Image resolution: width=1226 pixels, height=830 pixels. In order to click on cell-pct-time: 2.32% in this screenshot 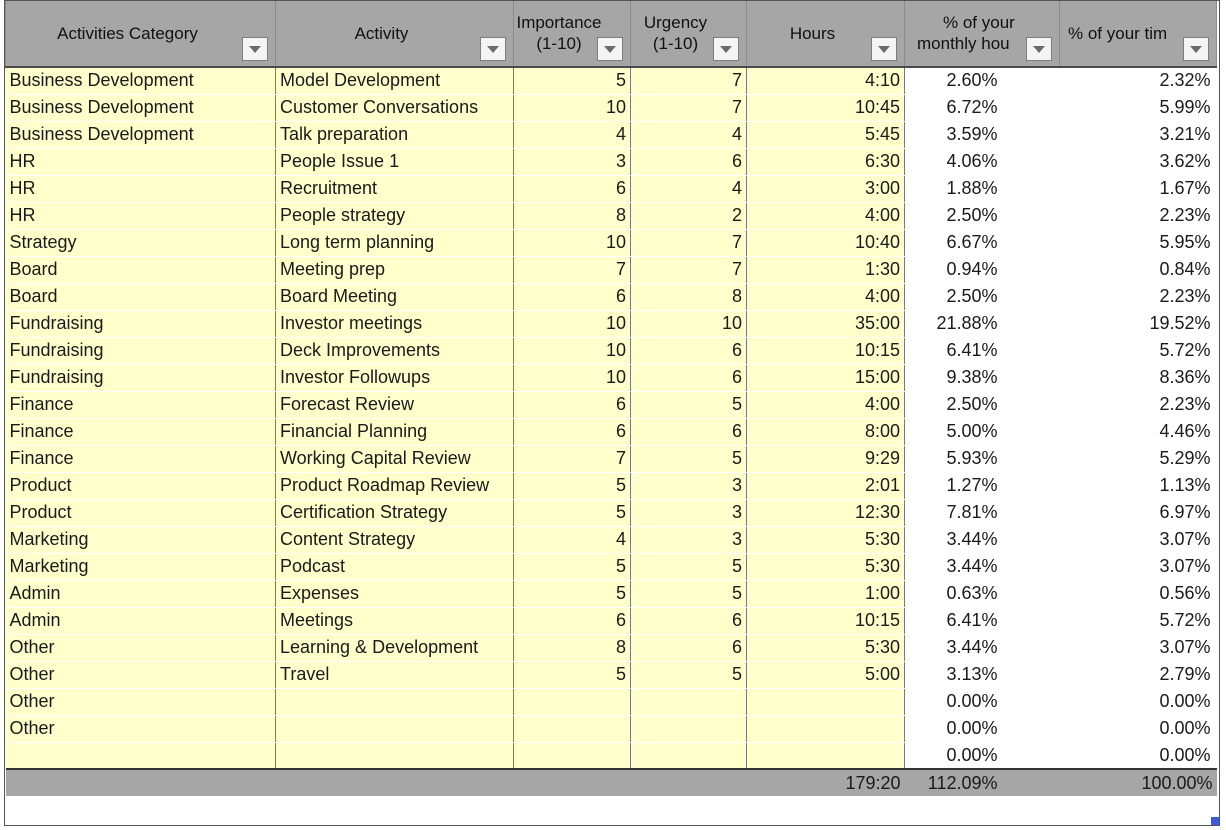, I will do `click(1138, 80)`.